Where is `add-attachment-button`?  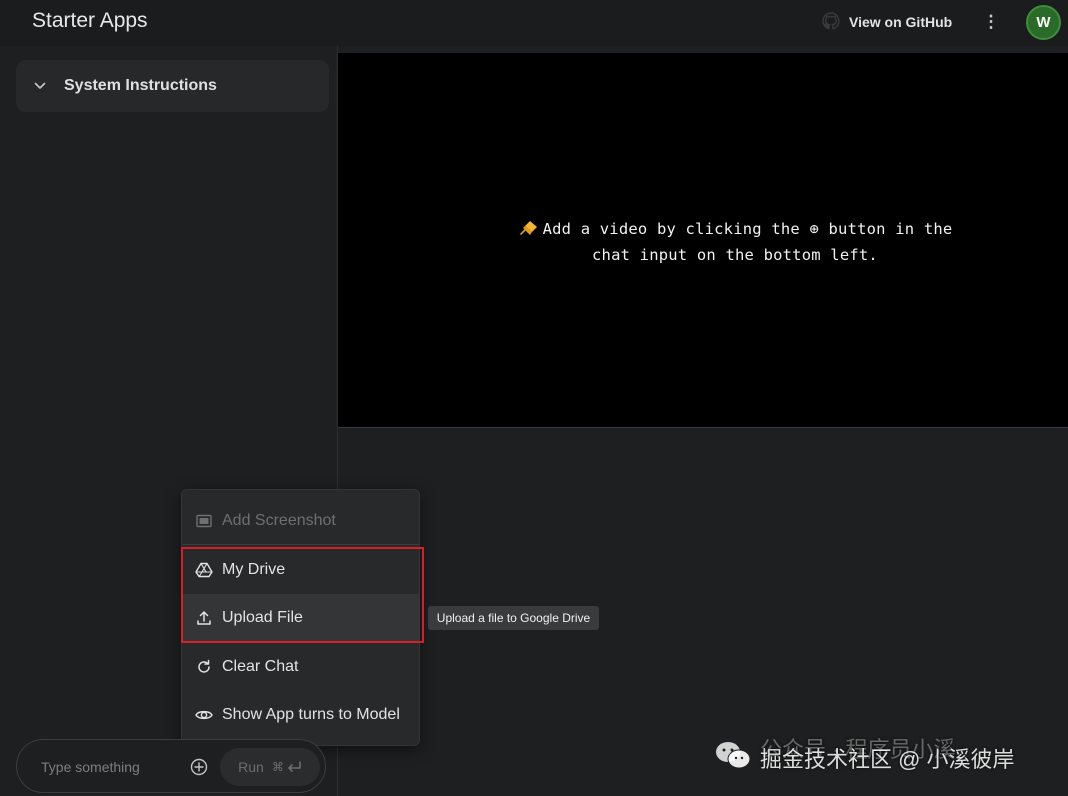
add-attachment-button is located at coordinates (199, 767).